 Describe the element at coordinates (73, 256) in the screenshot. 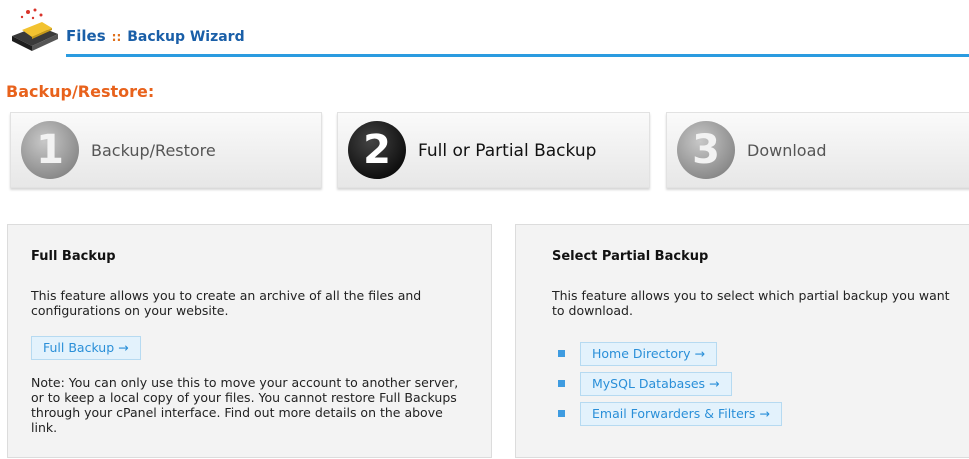

I see `full-backup-title: Full Backup` at that location.